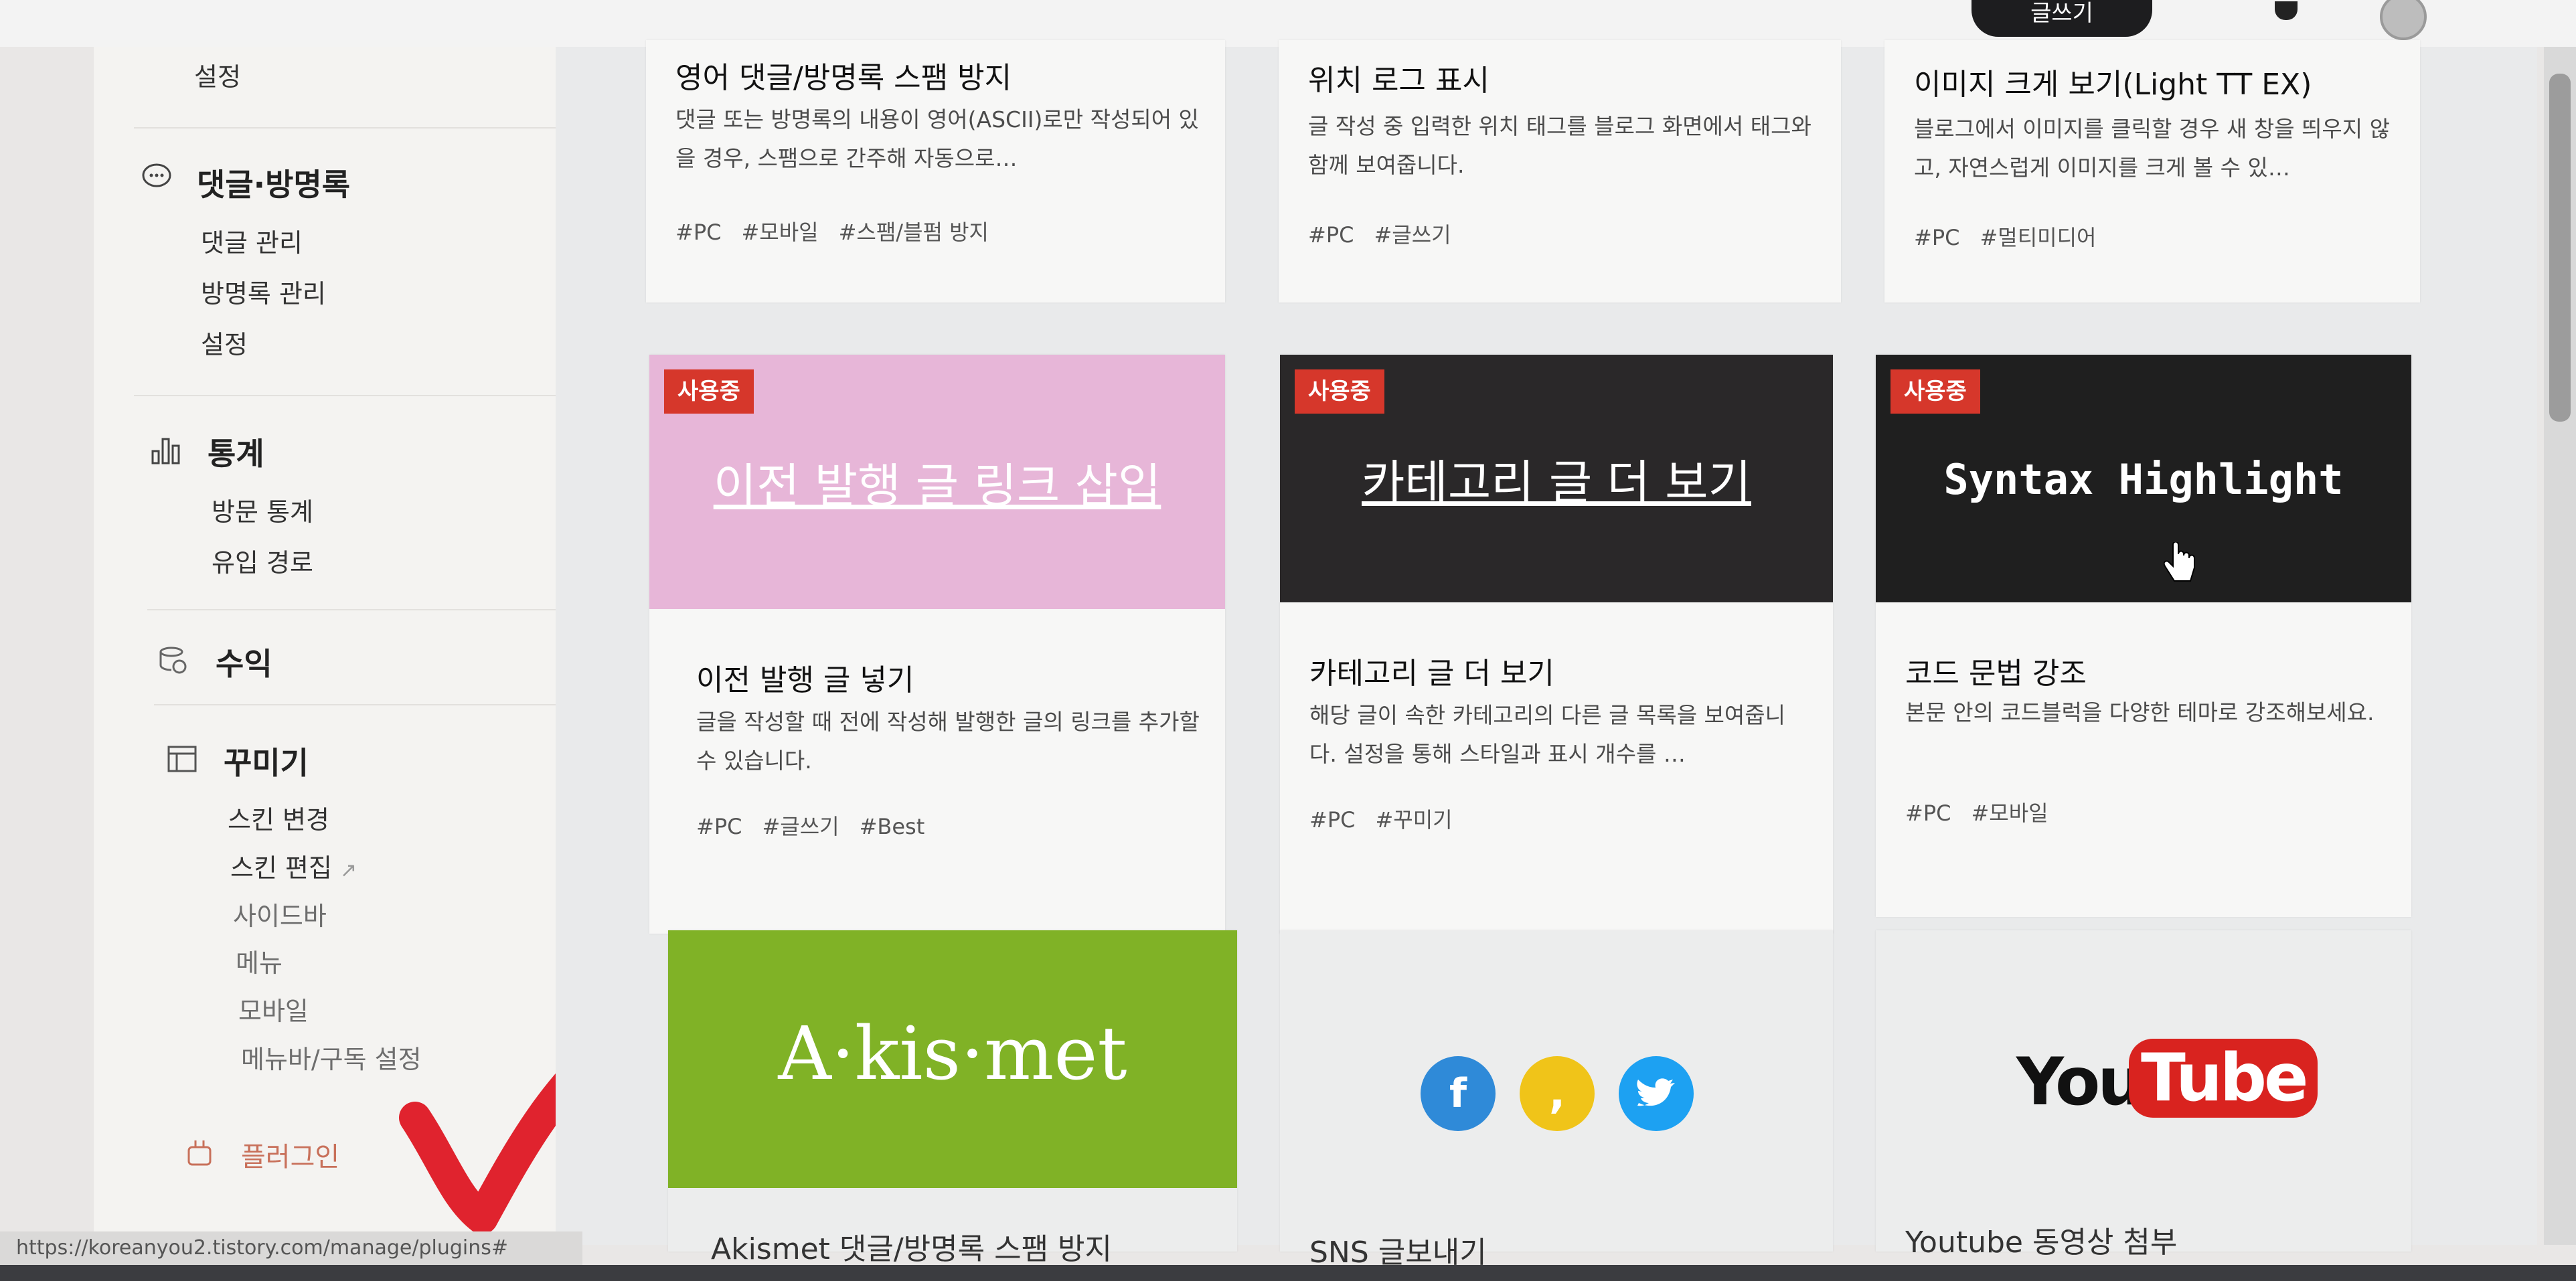 The image size is (2576, 1281). I want to click on card-title: Youtube 동영상 첨부, so click(2042, 1242).